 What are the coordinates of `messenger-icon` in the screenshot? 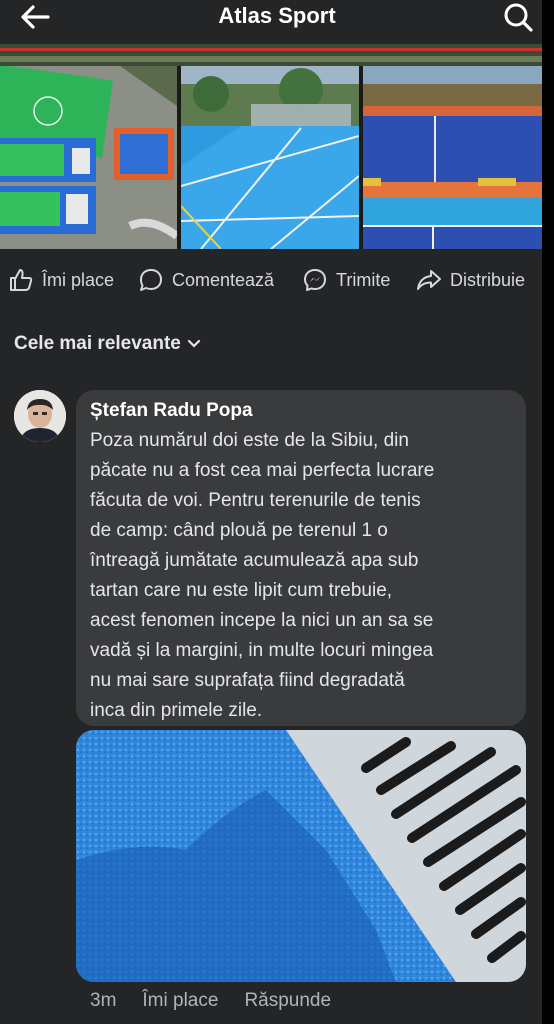 It's located at (315, 280).